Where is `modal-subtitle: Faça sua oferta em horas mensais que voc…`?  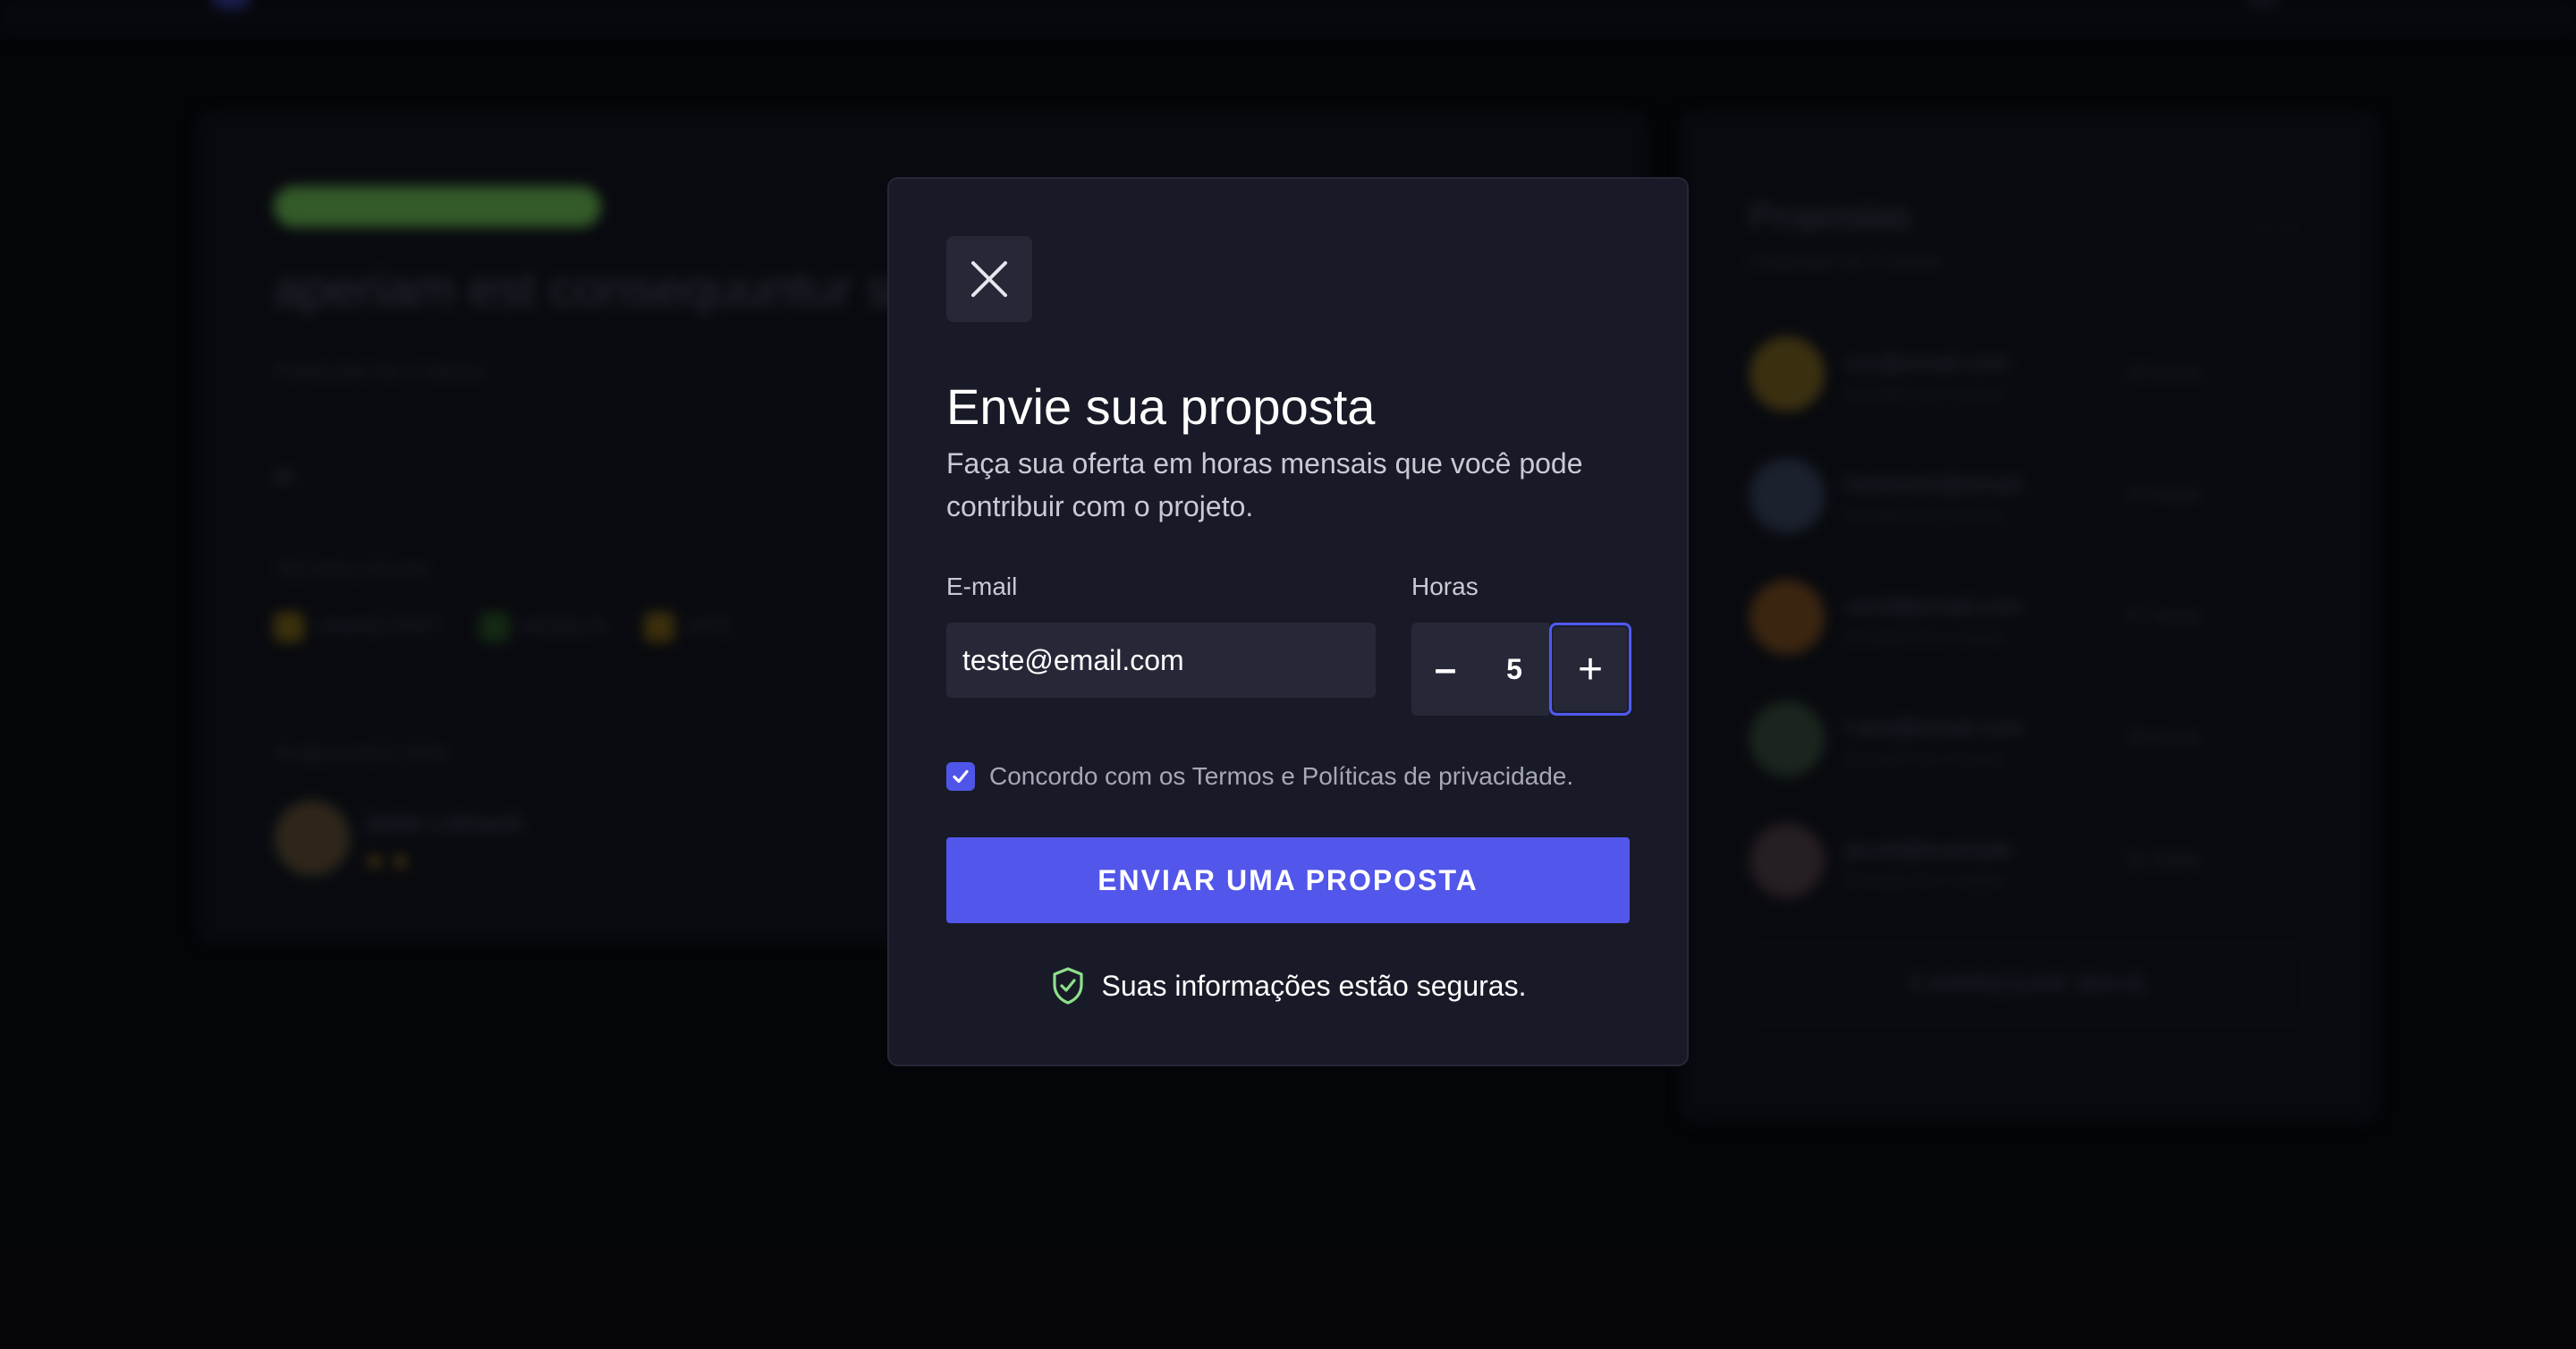
modal-subtitle: Faça sua oferta em horas mensais que voc… is located at coordinates (1264, 484).